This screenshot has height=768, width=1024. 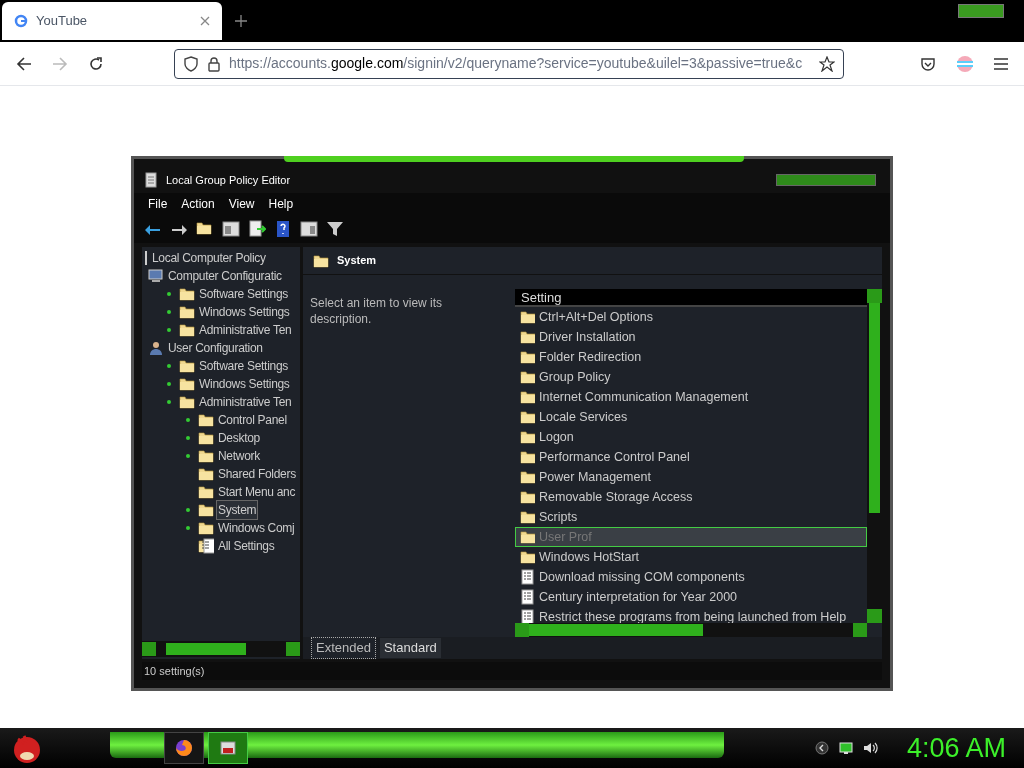 What do you see at coordinates (191, 63) in the screenshot?
I see `shield-icon` at bounding box center [191, 63].